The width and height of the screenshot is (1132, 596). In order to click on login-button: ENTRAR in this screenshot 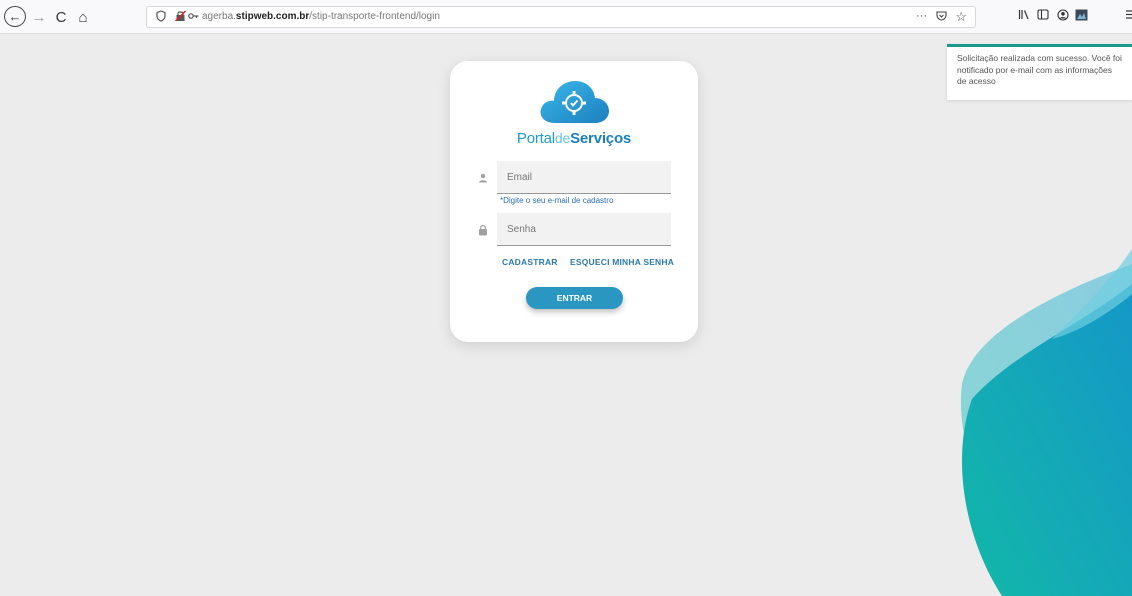, I will do `click(574, 298)`.